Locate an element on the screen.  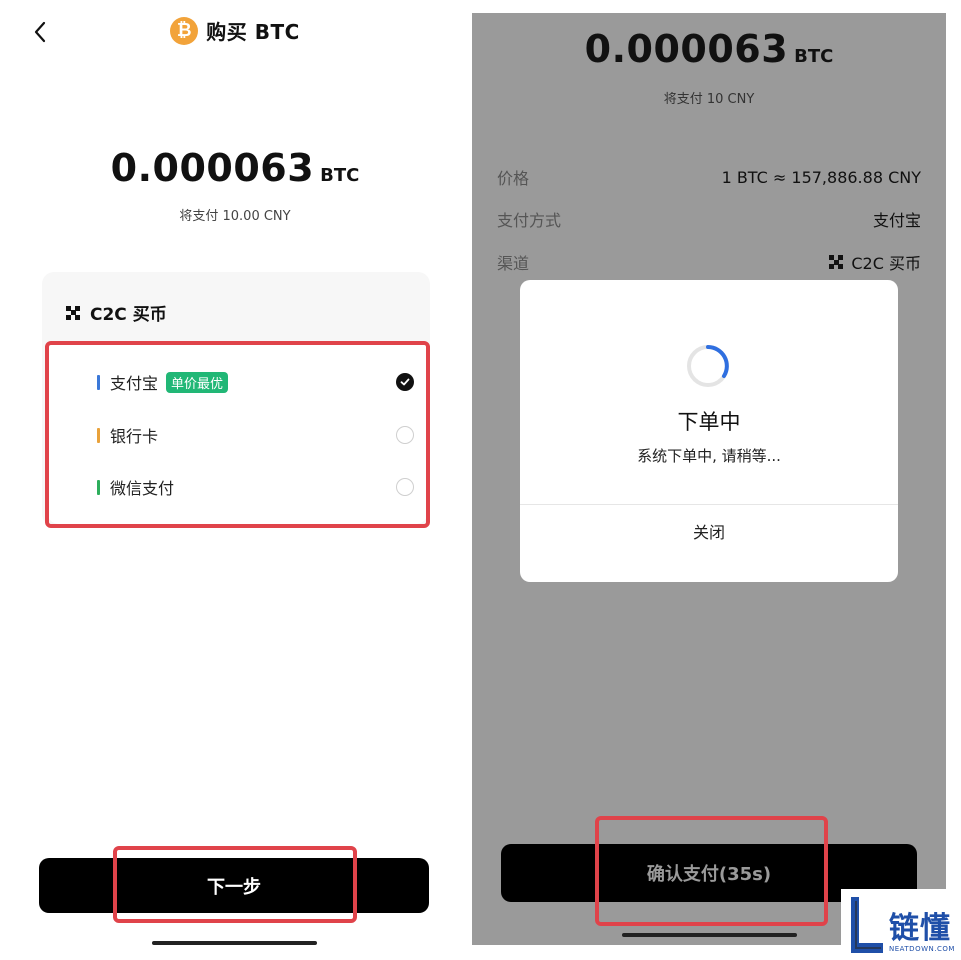
option-label: 支付宝 is located at coordinates (134, 383).